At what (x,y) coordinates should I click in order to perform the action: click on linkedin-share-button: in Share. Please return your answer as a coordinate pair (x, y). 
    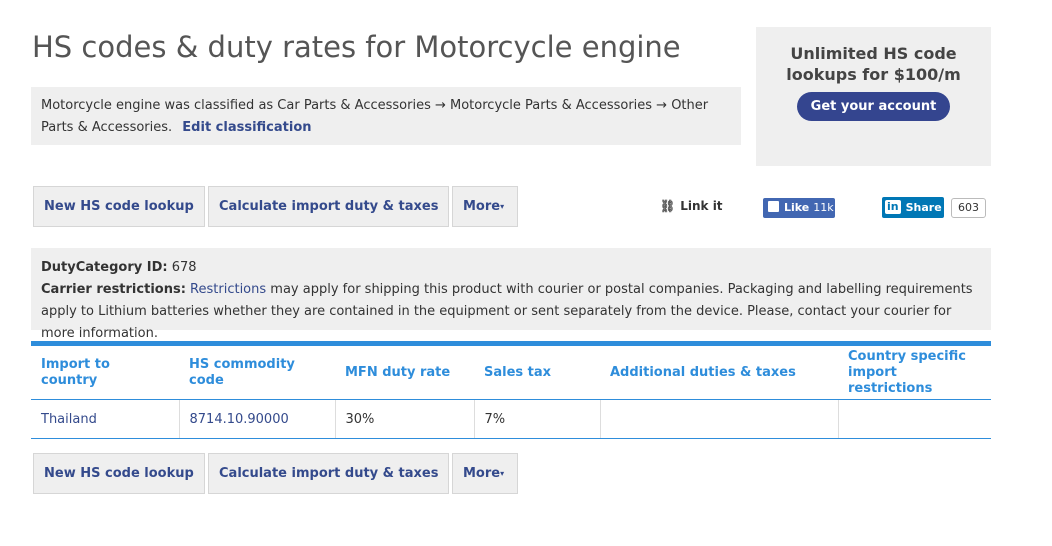
    Looking at the image, I should click on (913, 207).